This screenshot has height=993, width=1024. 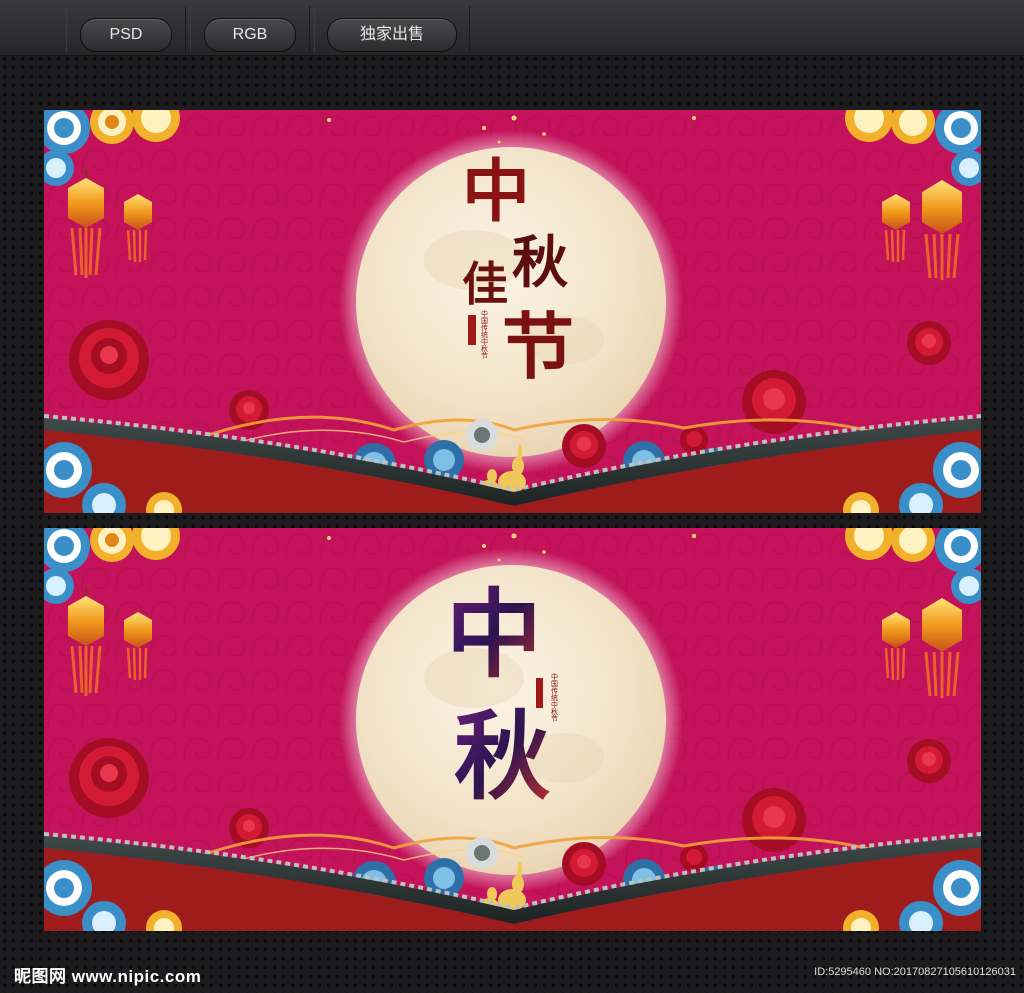 What do you see at coordinates (915, 972) in the screenshot?
I see `image-id-text: ID:5295460 NO:20170827105610126031` at bounding box center [915, 972].